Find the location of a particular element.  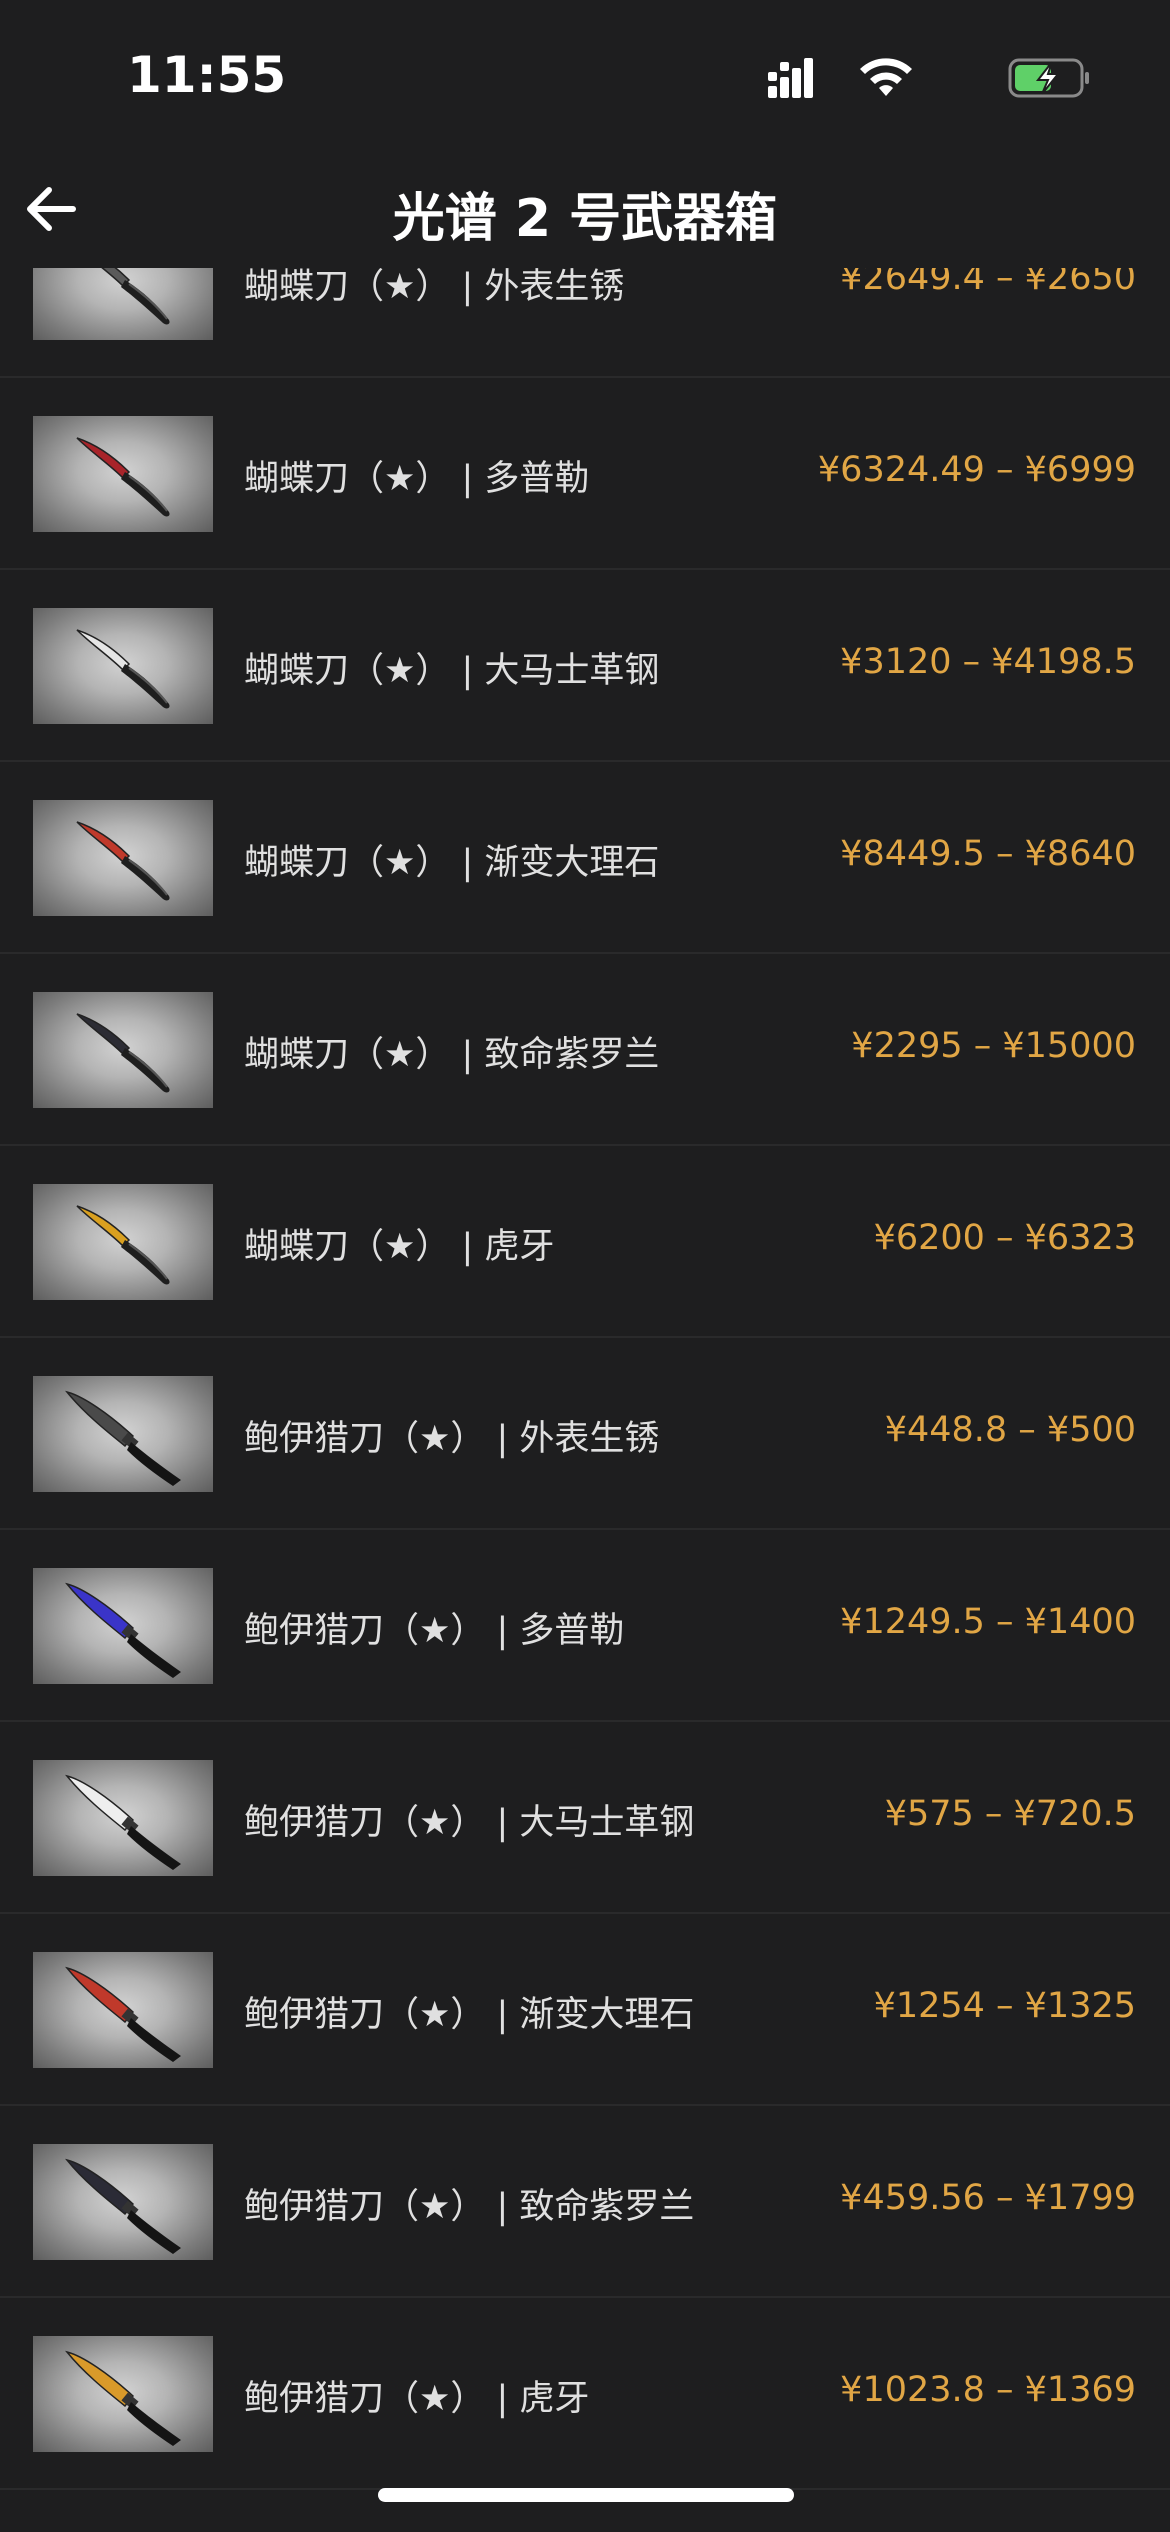

list-item: 蝴蝶刀（★） | 多普勒 ¥6324.49 – ¥6999 is located at coordinates (585, 474).